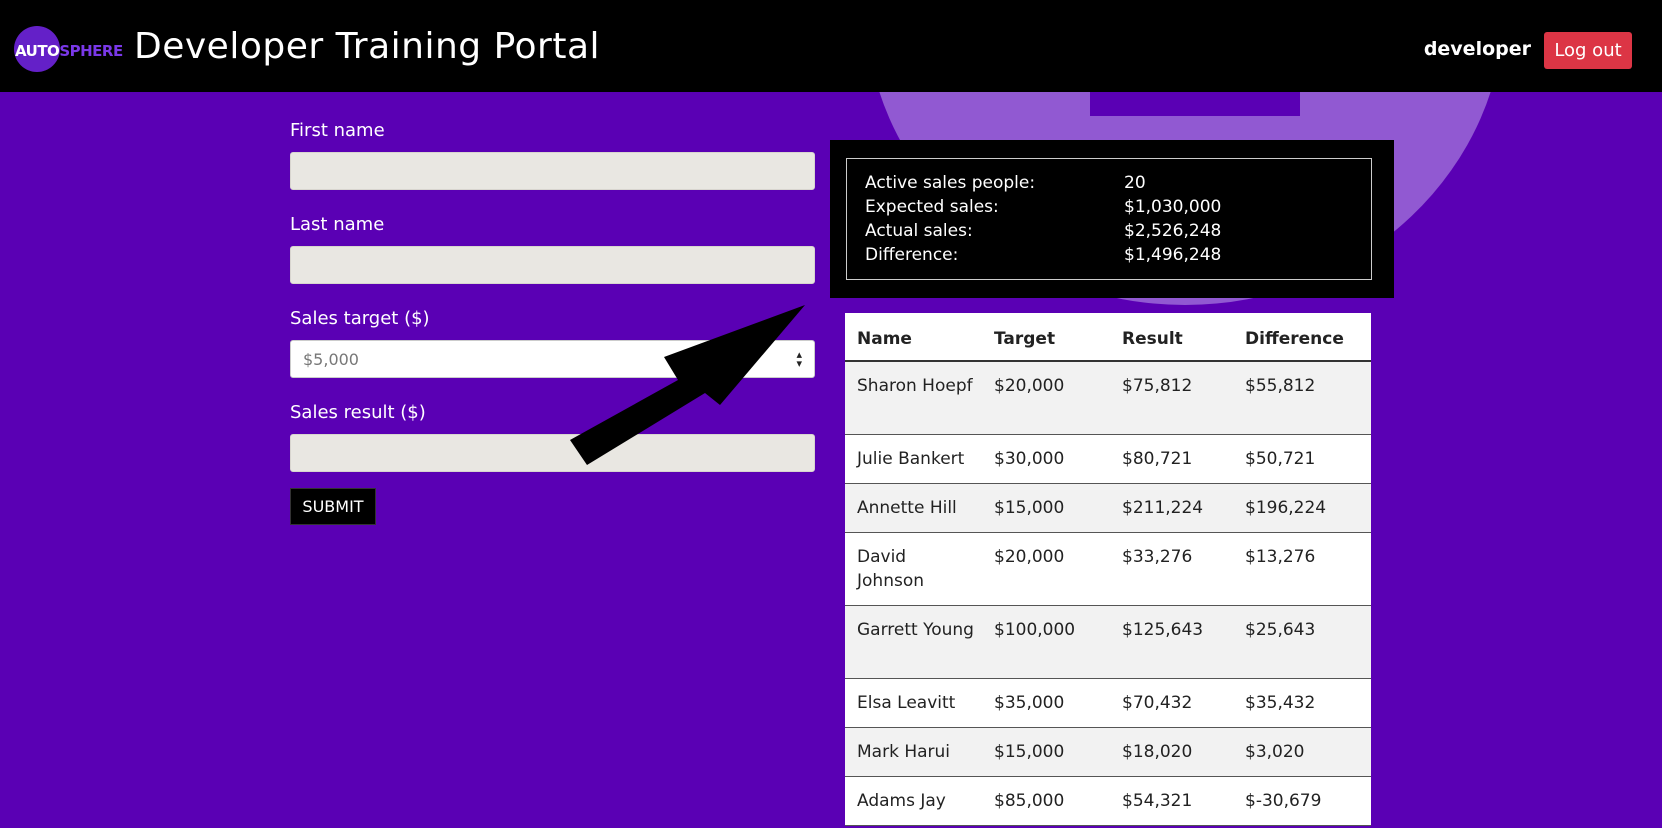  Describe the element at coordinates (1280, 459) in the screenshot. I see `cell-difference: $50,721` at that location.